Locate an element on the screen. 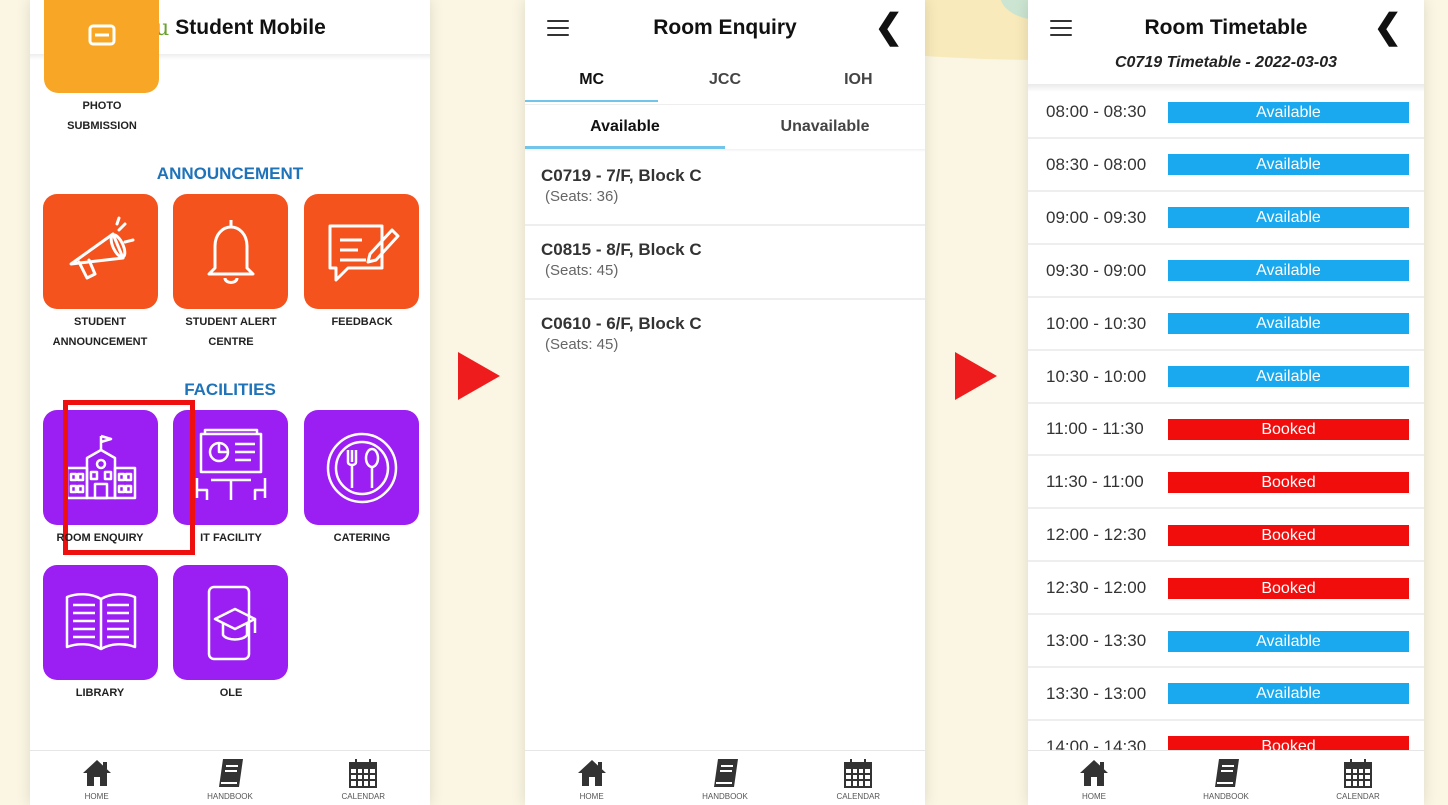 The width and height of the screenshot is (1448, 805). student-alert-centre-label: STUDENT ALERT CENTRE is located at coordinates (231, 332).